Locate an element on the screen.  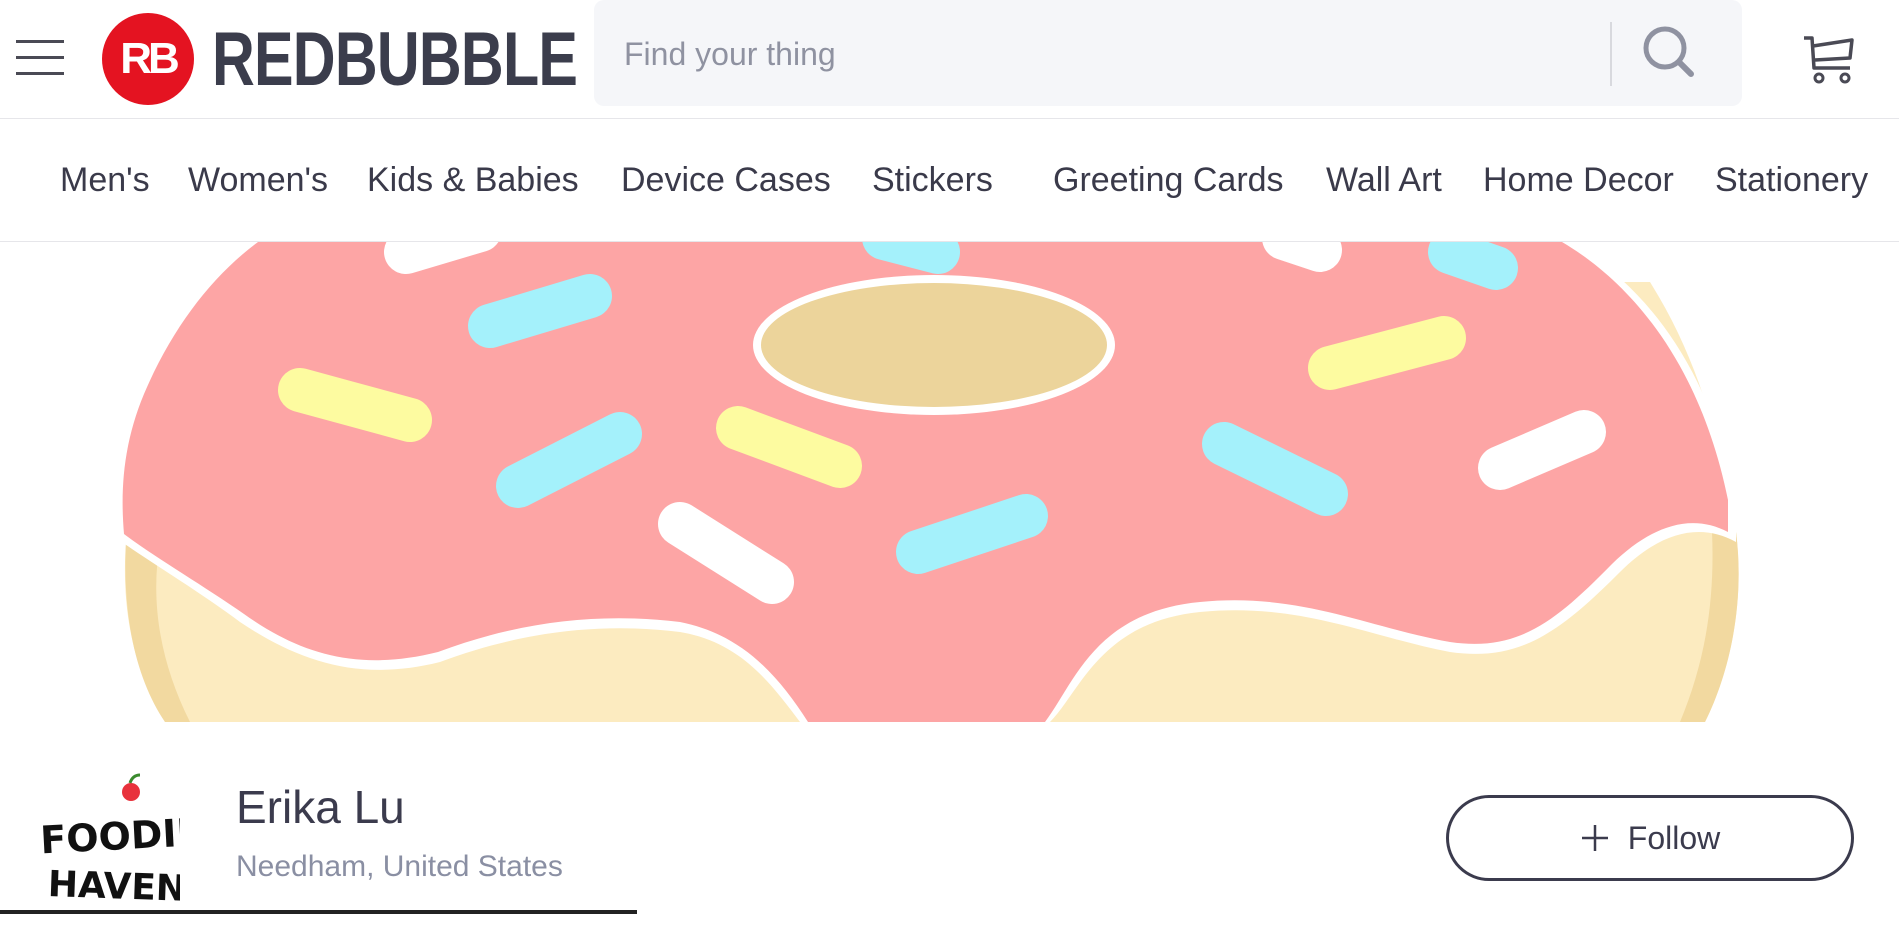
nav-item-womens: Women's is located at coordinates (258, 180).